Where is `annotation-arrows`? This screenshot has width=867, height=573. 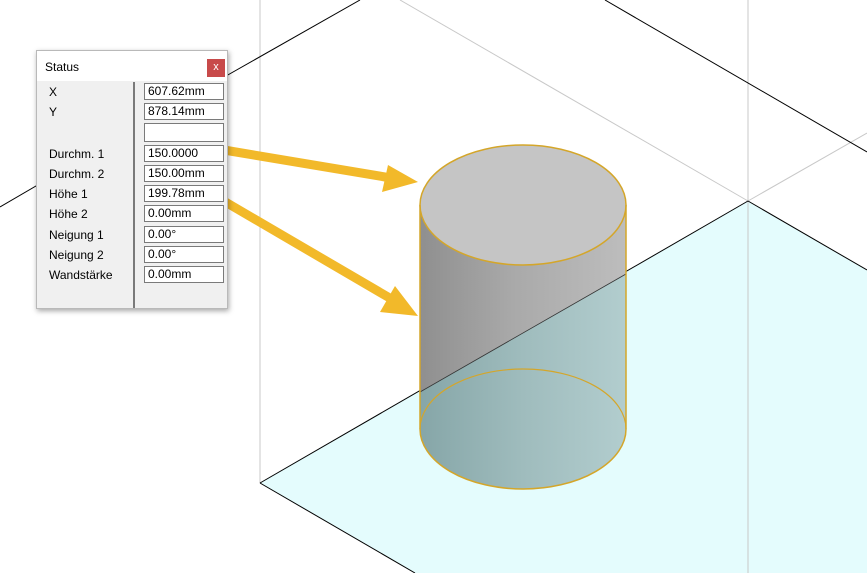 annotation-arrows is located at coordinates (311, 230).